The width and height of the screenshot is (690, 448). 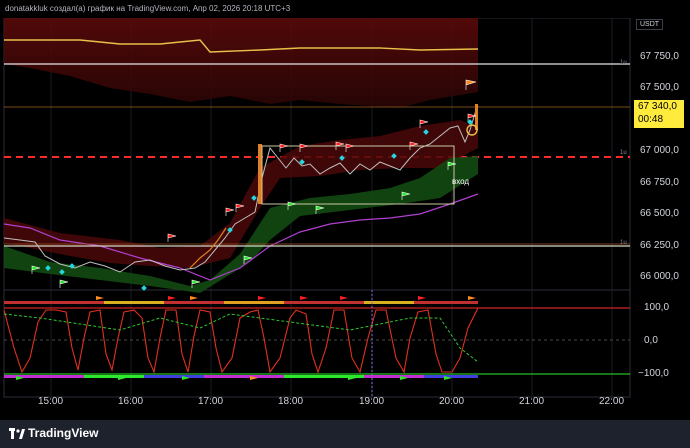 What do you see at coordinates (659, 245) in the screenshot?
I see `price-label: 66 250,0` at bounding box center [659, 245].